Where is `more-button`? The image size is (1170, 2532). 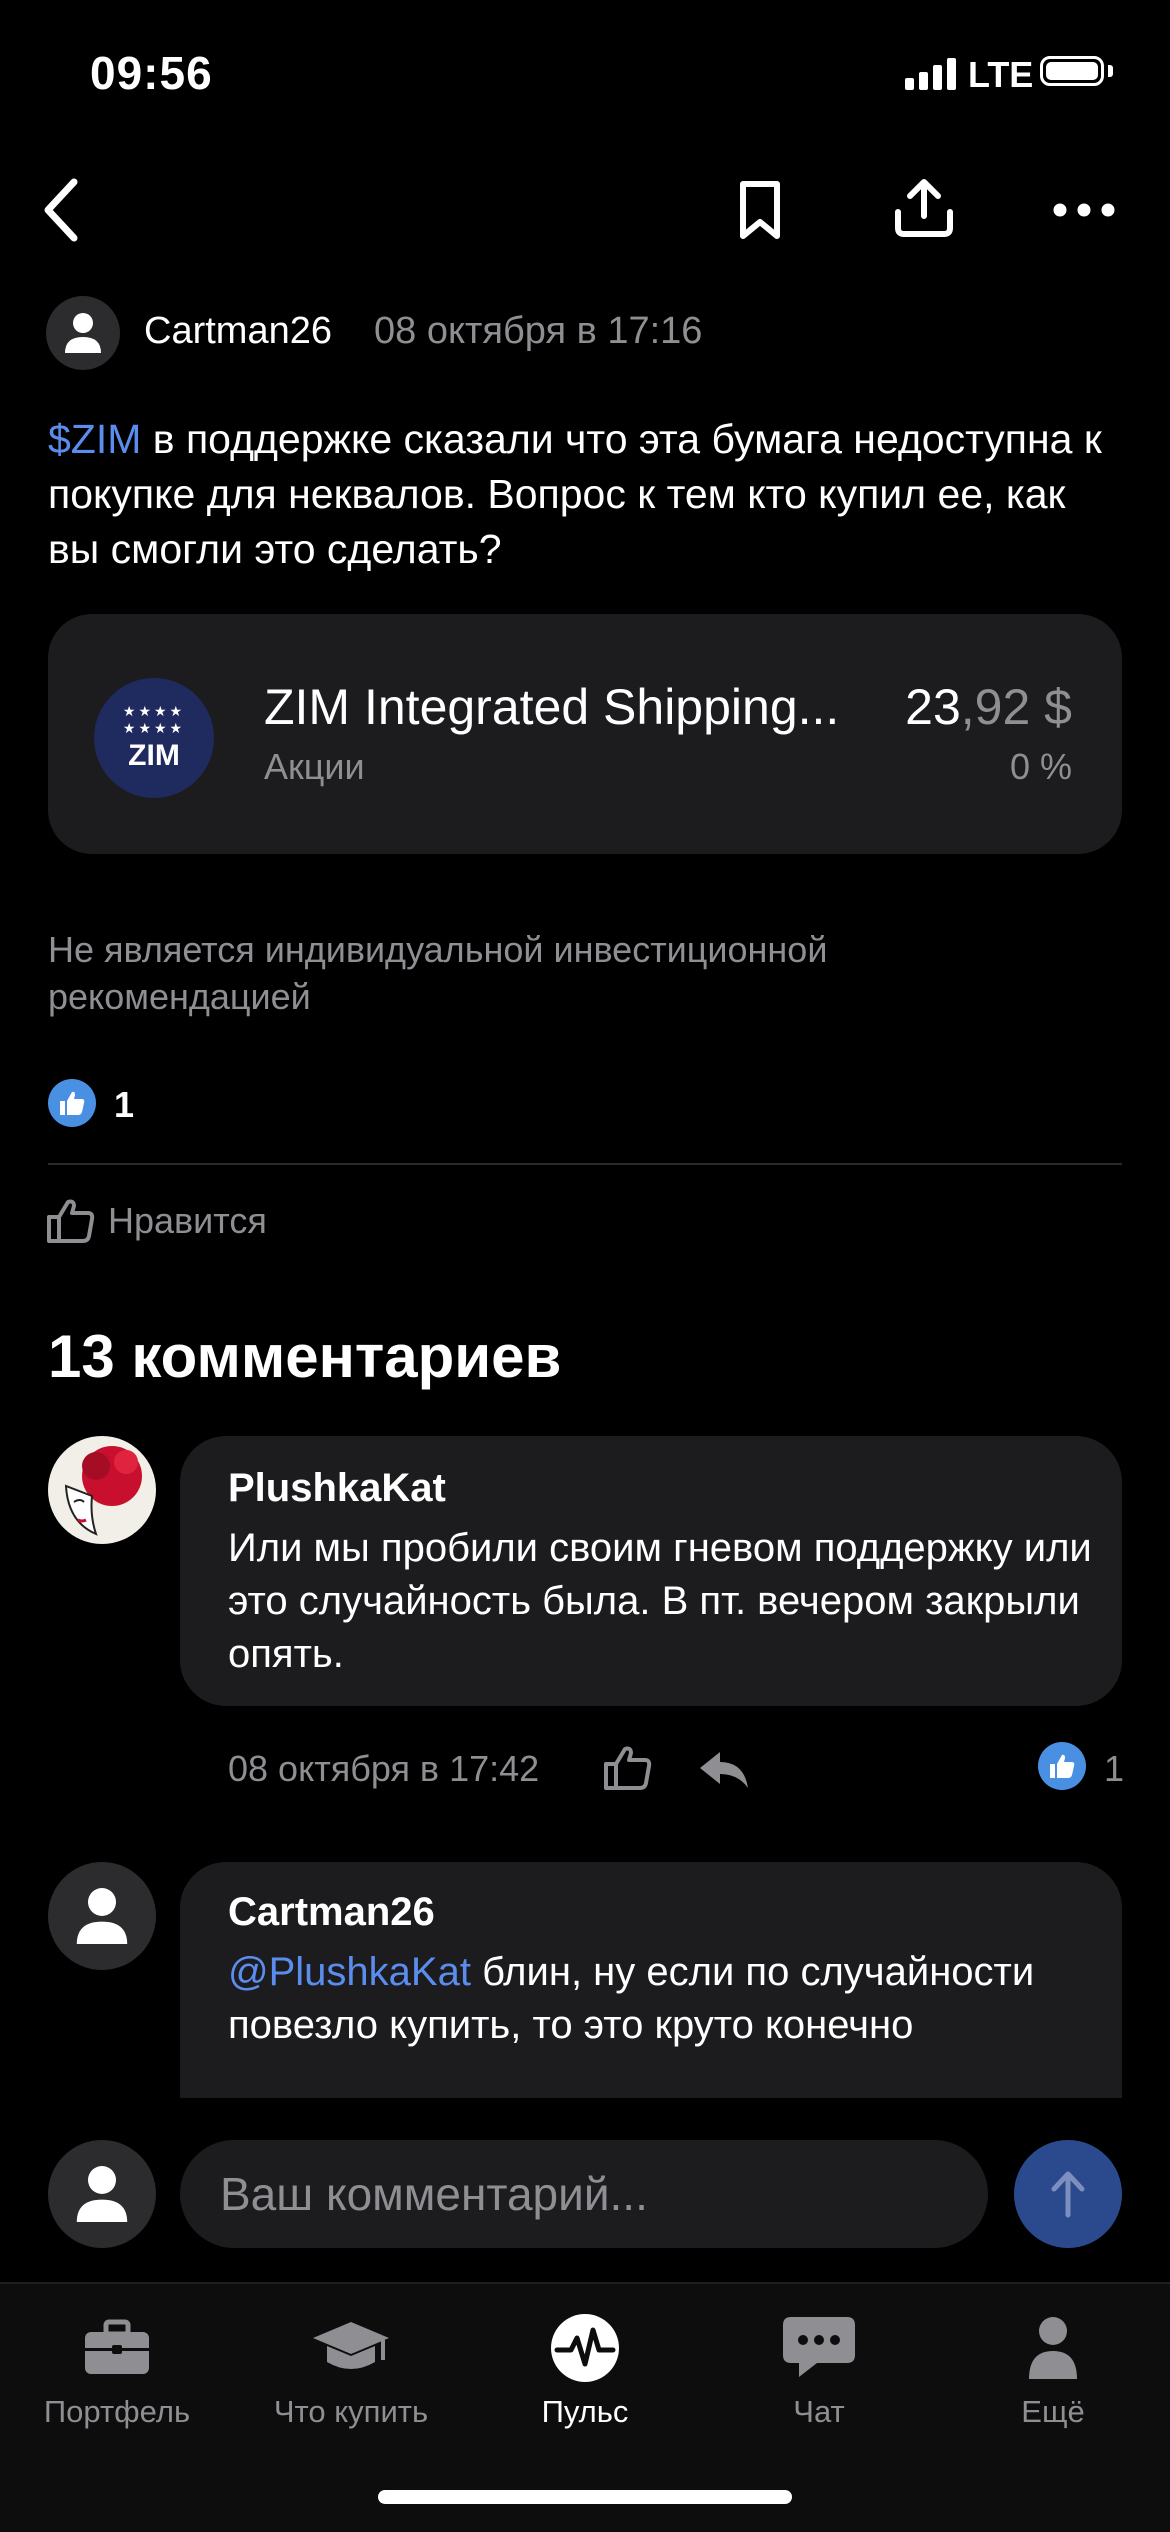 more-button is located at coordinates (1084, 210).